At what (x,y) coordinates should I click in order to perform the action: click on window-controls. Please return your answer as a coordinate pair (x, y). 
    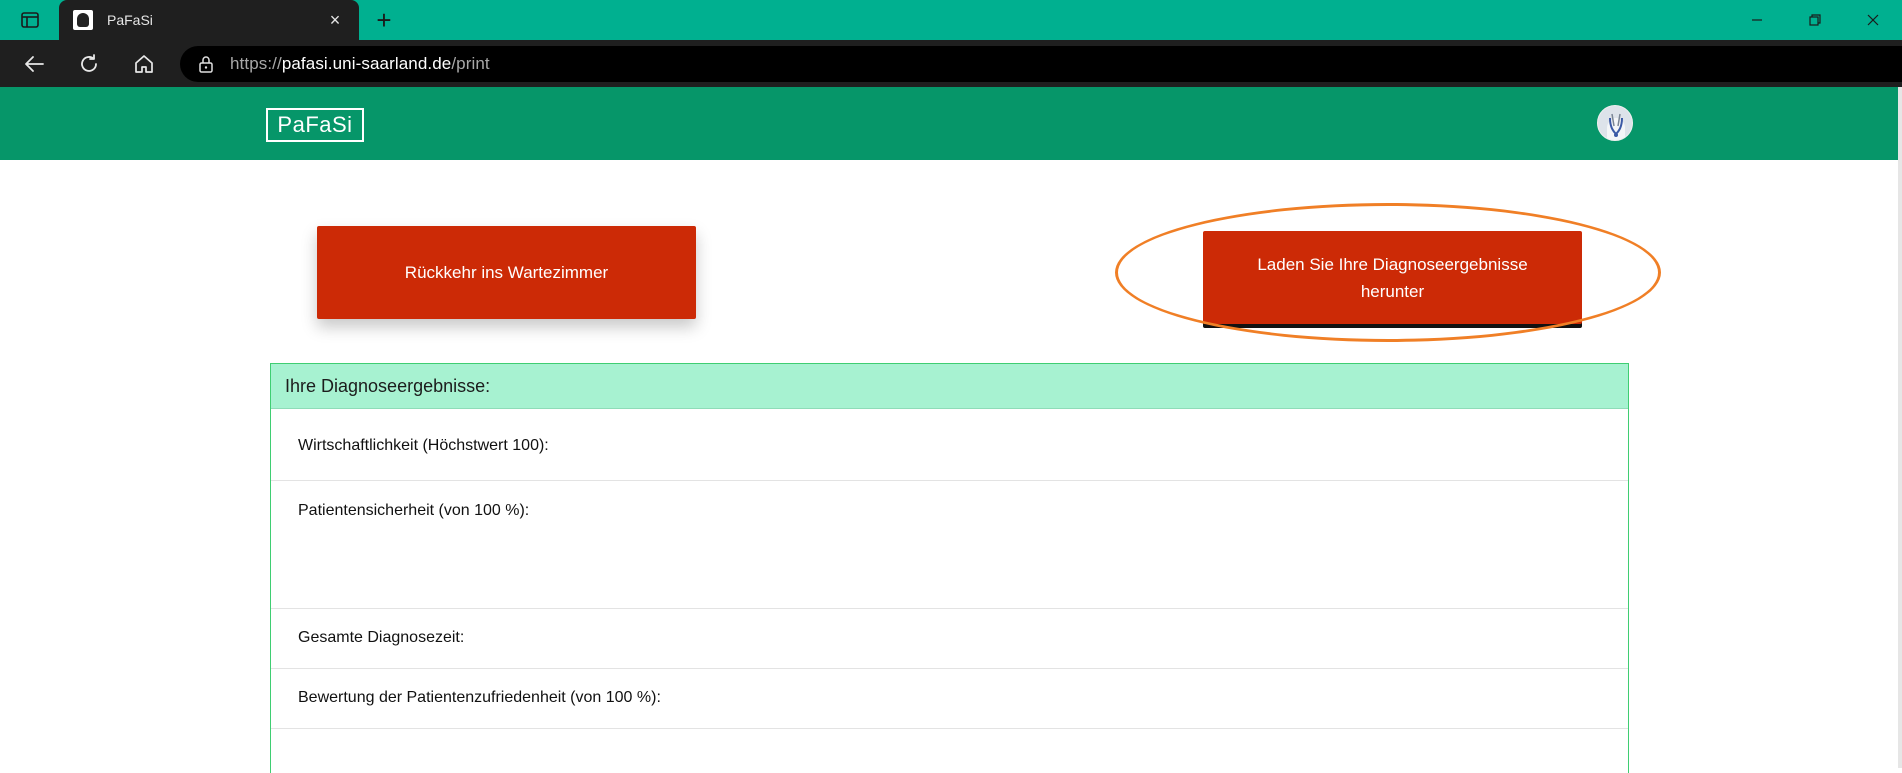
    Looking at the image, I should click on (1815, 20).